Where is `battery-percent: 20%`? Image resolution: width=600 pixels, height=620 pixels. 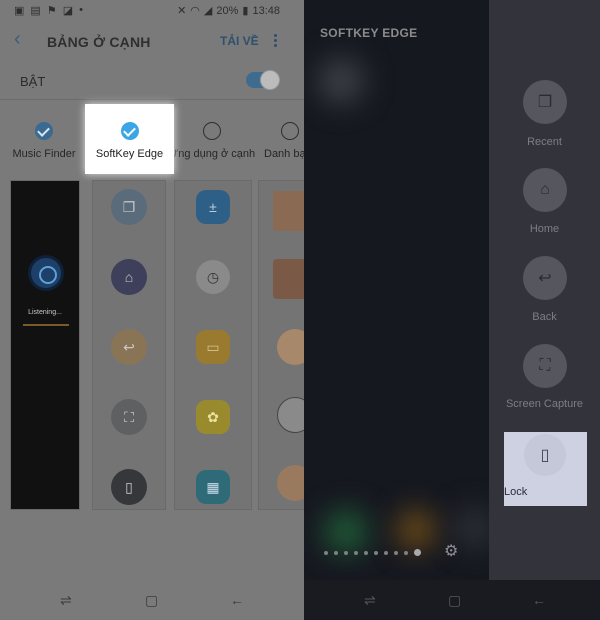
battery-percent: 20% is located at coordinates (227, 10).